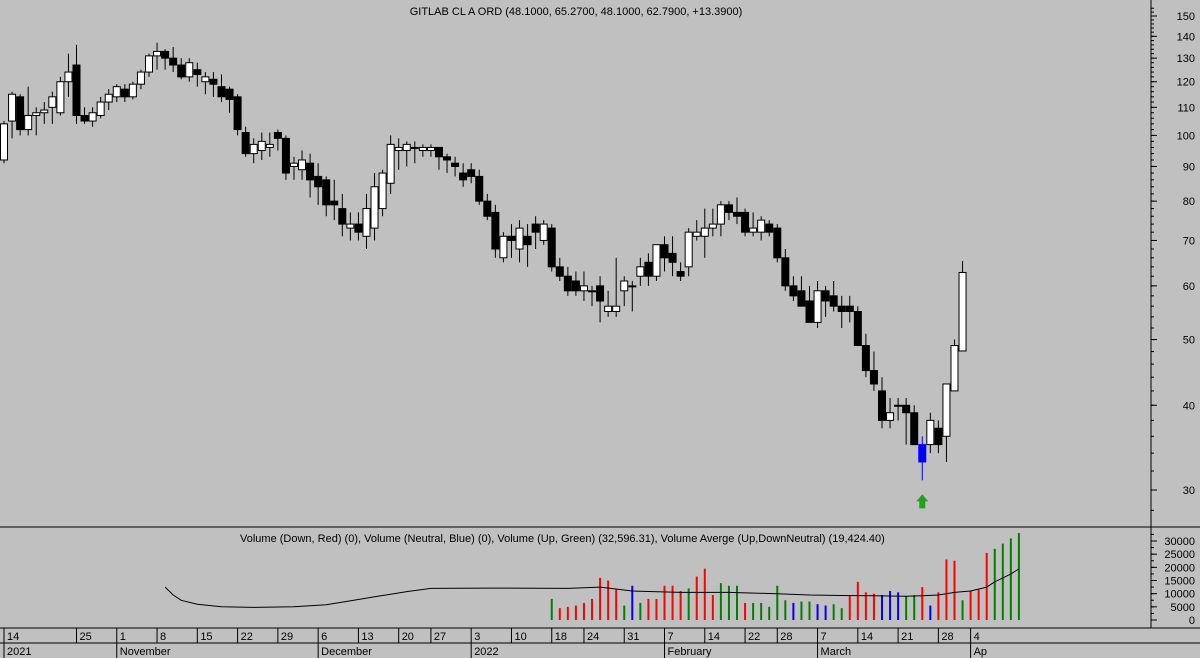 The image size is (1200, 658). I want to click on volume-tick-label: 30000, so click(1179, 542).